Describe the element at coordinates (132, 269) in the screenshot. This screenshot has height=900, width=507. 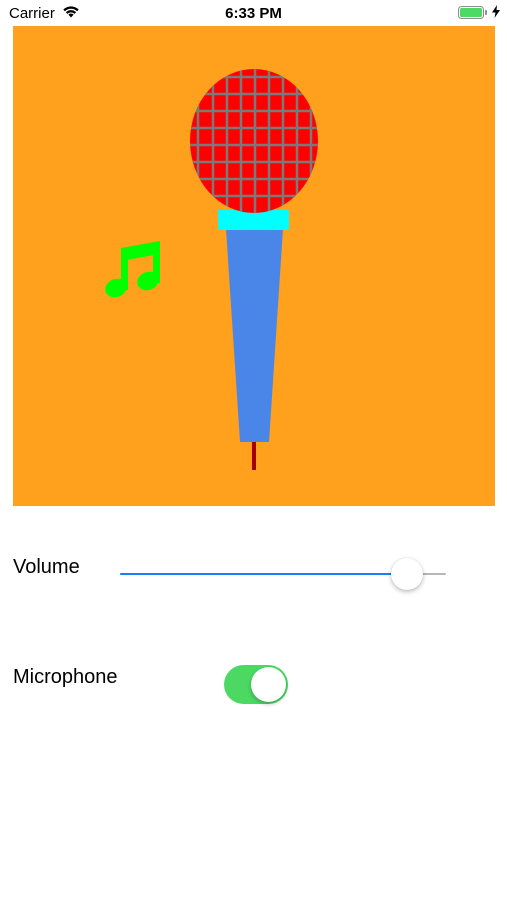
I see `music-note-icon` at that location.